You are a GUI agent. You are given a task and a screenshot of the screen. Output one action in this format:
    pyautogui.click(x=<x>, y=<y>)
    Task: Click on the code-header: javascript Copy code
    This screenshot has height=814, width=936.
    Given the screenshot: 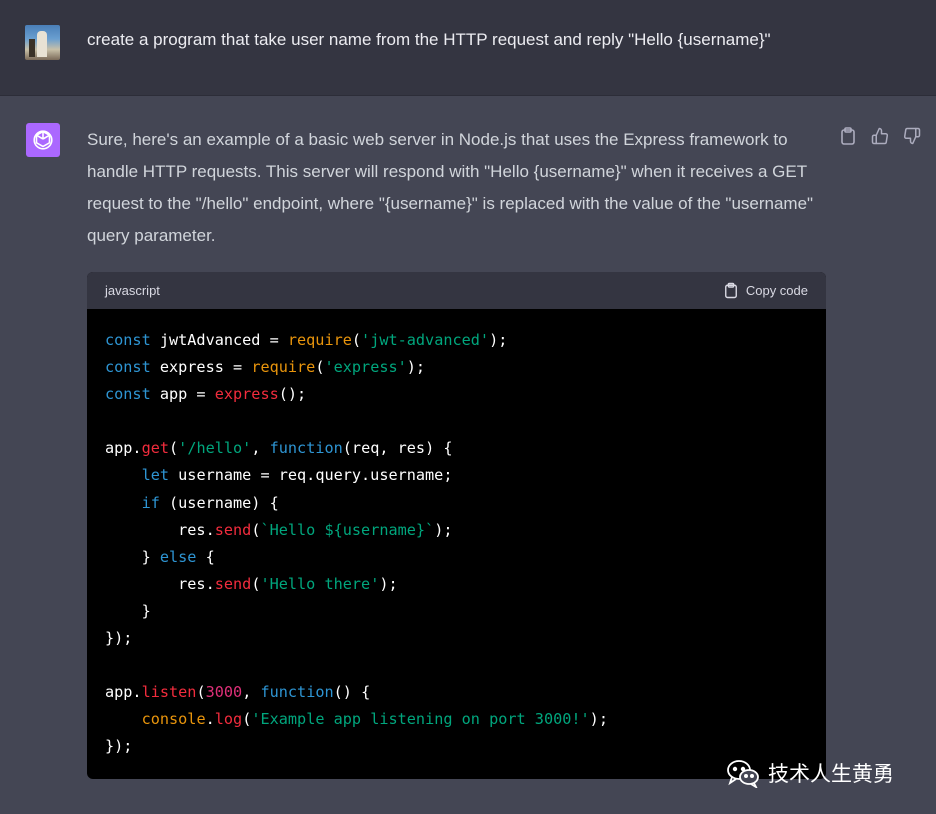 What is the action you would take?
    pyautogui.click(x=456, y=290)
    